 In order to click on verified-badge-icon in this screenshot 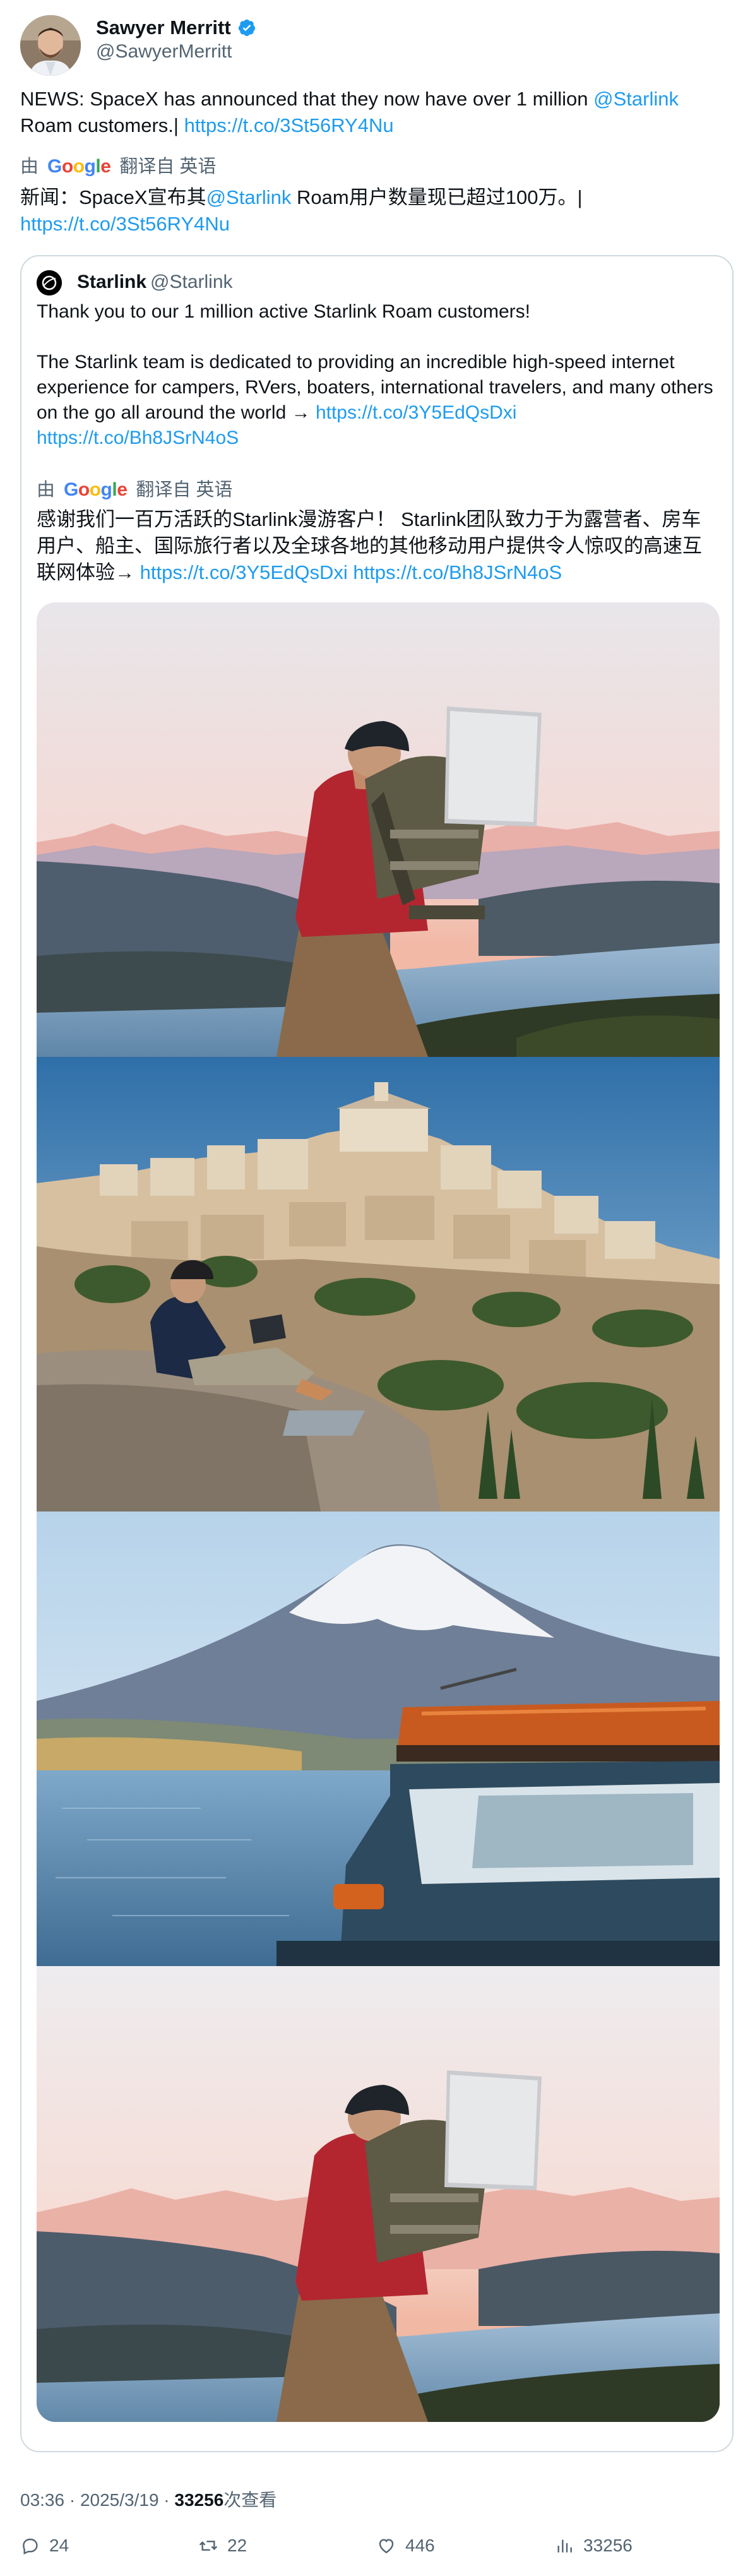, I will do `click(246, 28)`.